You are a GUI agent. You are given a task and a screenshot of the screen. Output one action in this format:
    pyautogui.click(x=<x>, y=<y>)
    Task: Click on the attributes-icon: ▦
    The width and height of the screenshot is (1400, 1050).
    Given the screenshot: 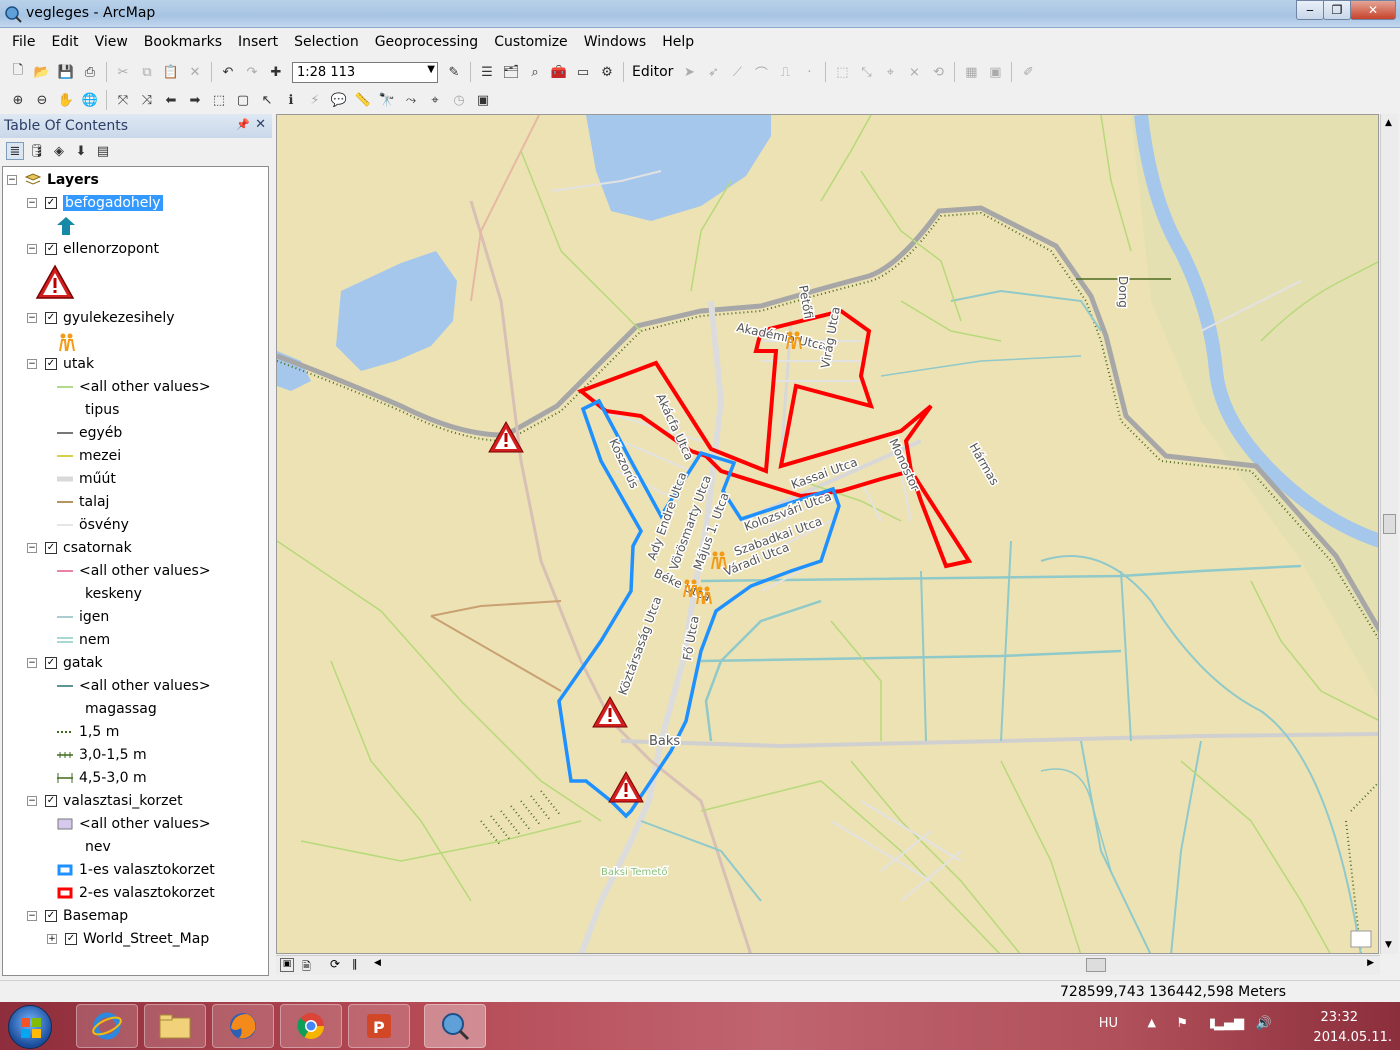 What is the action you would take?
    pyautogui.click(x=971, y=72)
    